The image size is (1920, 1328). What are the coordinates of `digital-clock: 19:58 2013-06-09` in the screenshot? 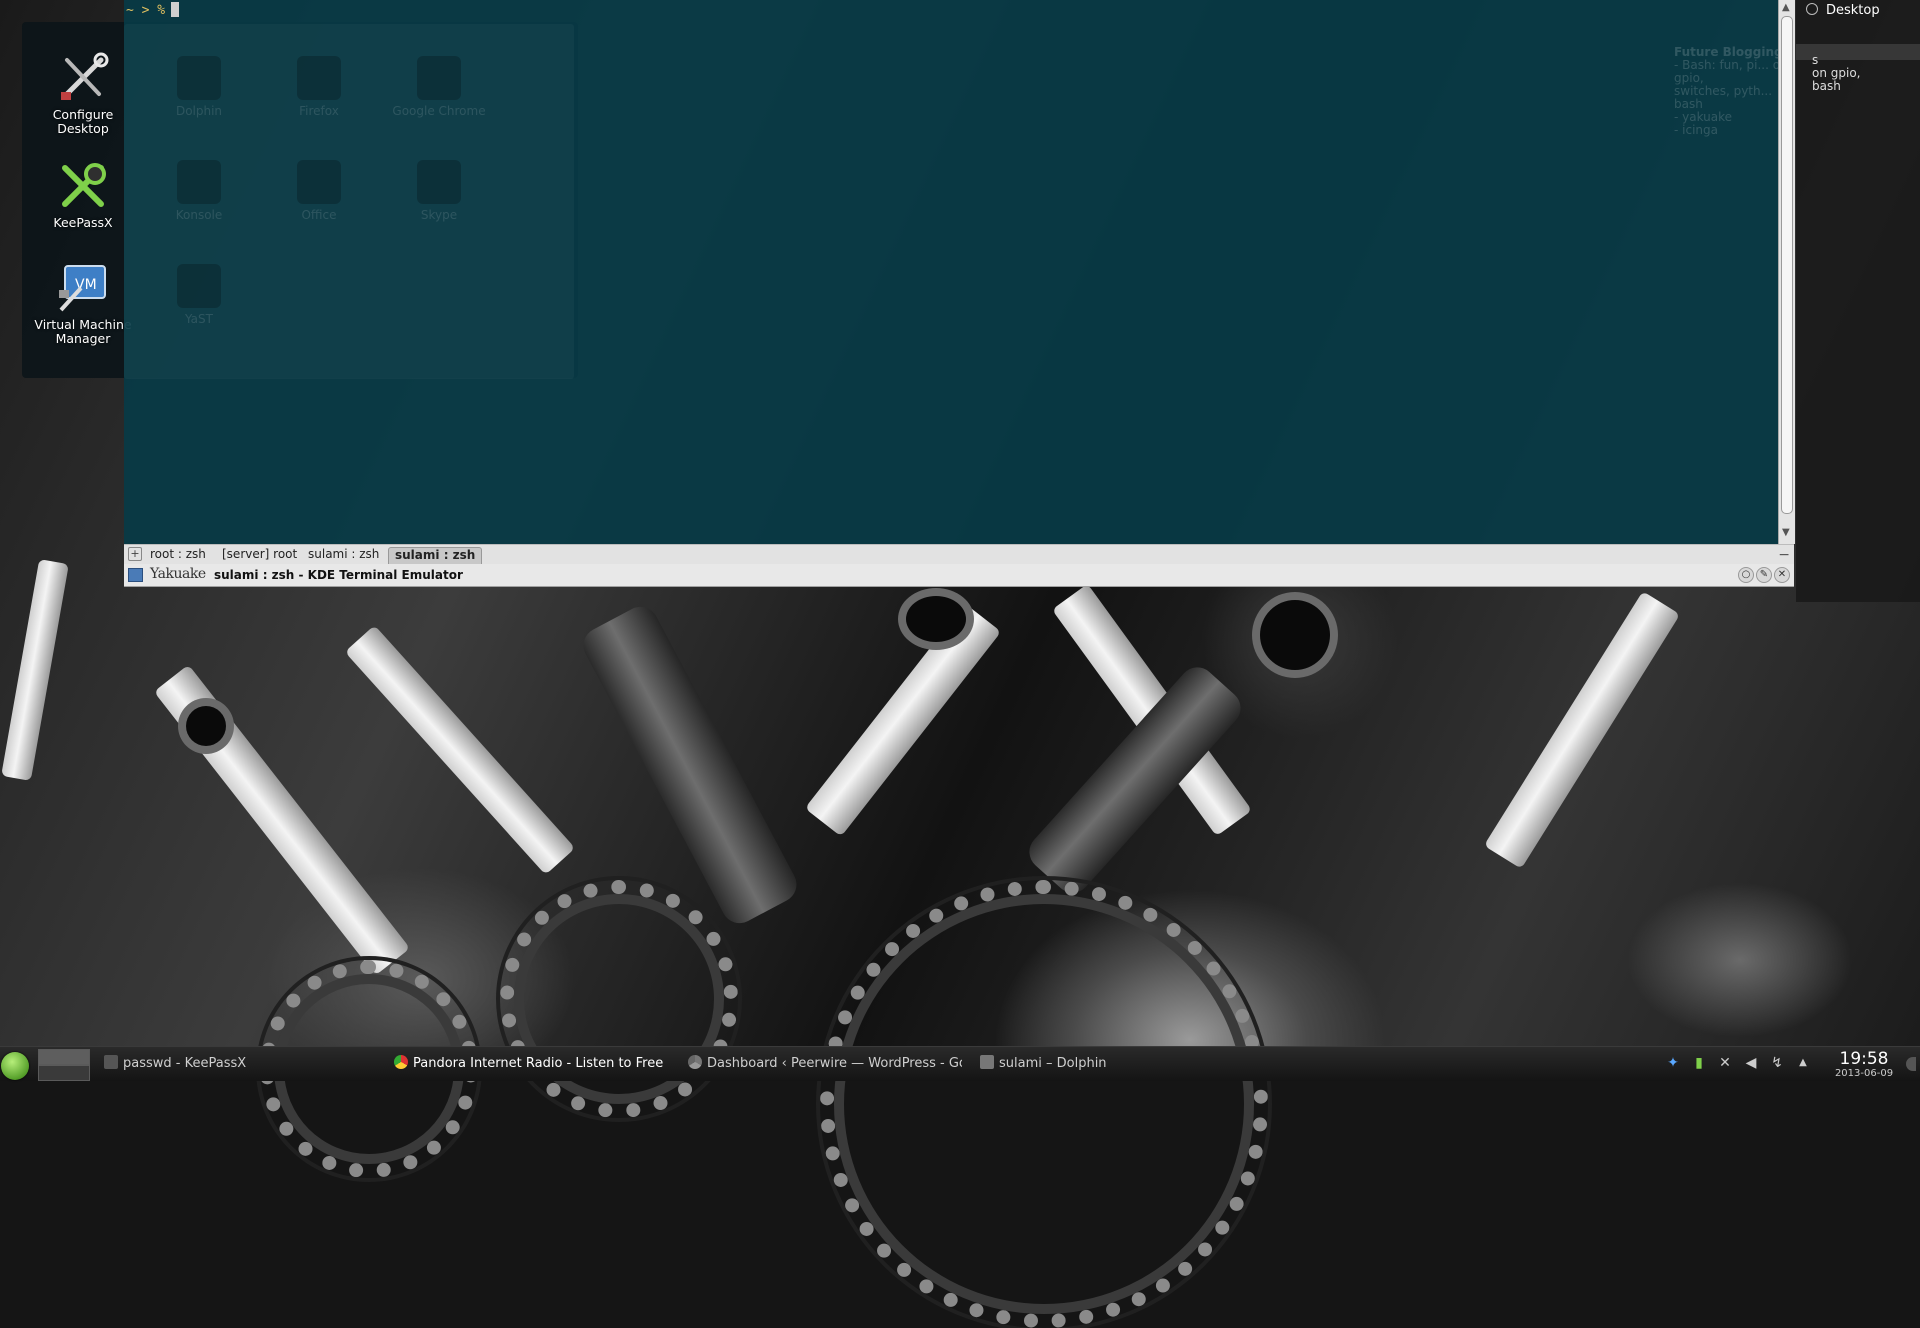 It's located at (1864, 1064).